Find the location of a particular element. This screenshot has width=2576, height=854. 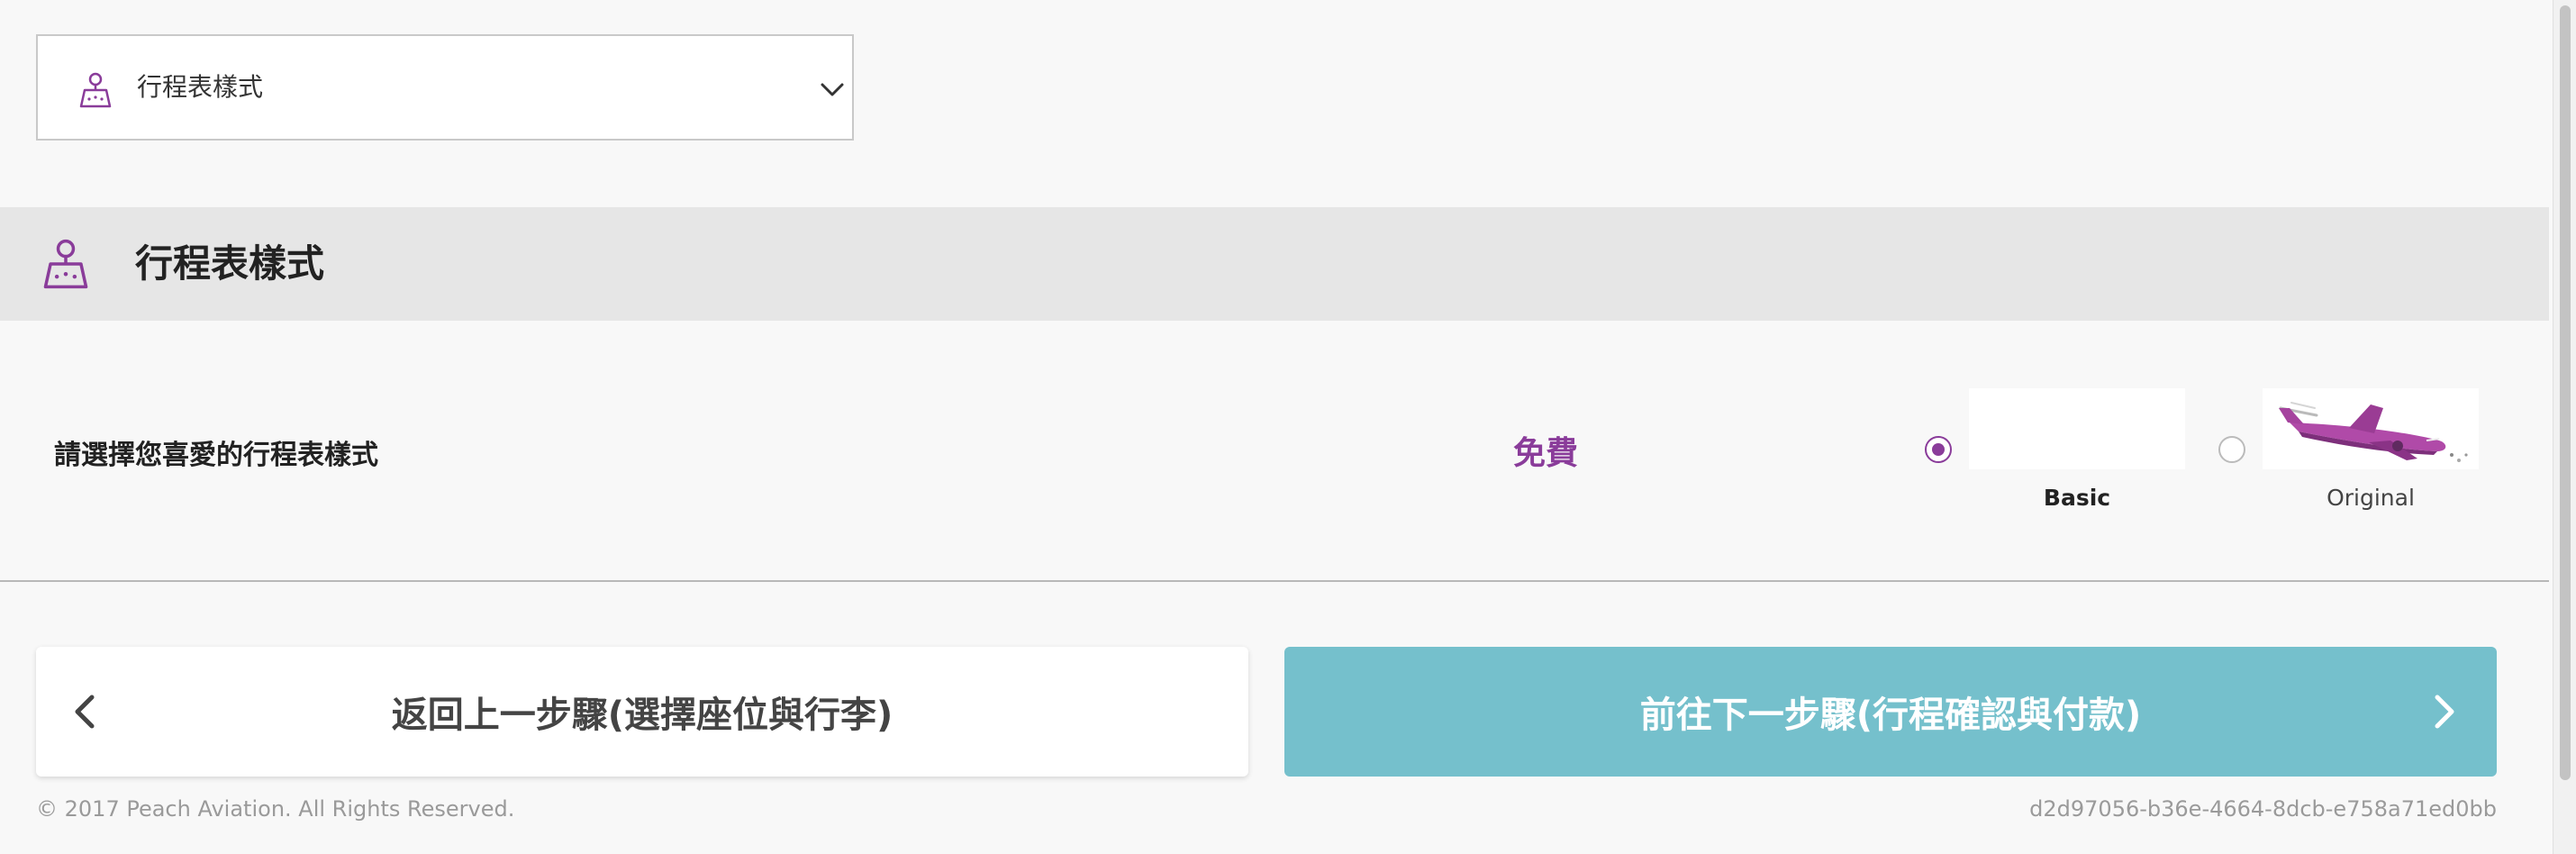

original-style-thumbnail is located at coordinates (2371, 428).